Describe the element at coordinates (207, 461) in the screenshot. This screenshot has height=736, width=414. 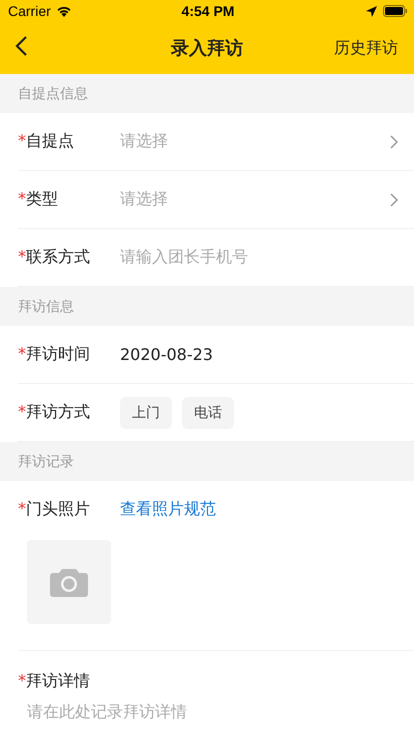
I see `section-header: 拜访记录` at that location.